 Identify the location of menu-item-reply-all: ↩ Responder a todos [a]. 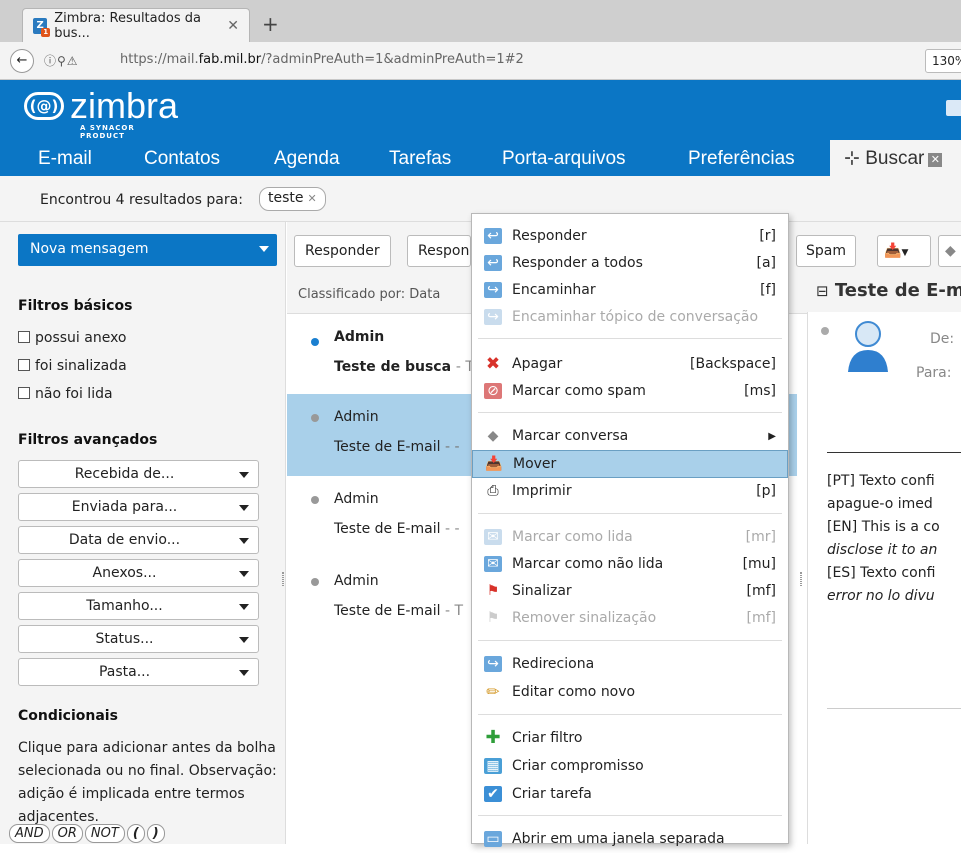
(630, 263).